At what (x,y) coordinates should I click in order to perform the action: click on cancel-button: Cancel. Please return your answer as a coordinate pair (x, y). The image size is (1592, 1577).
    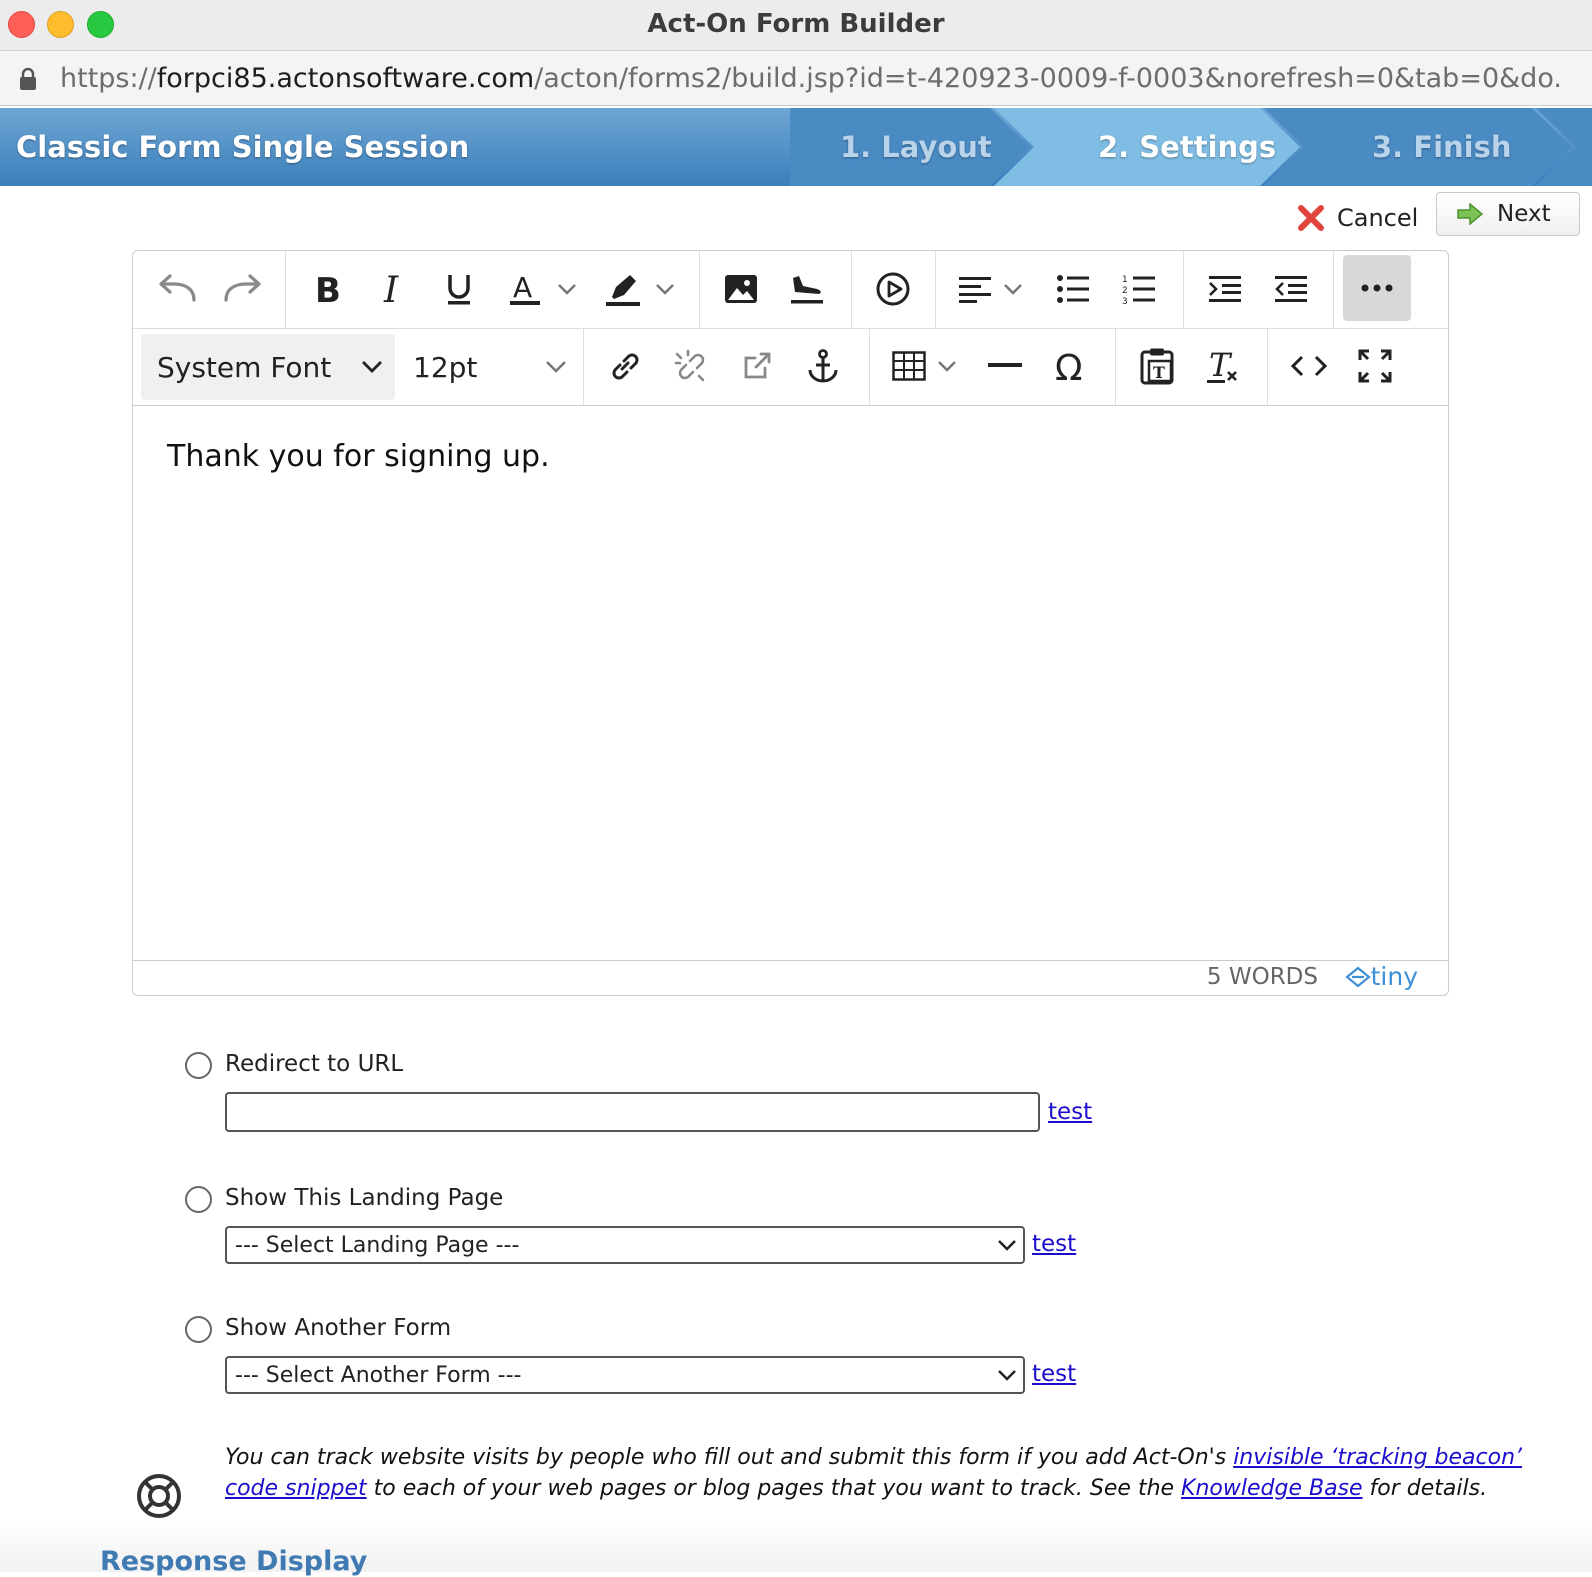
    Looking at the image, I should click on (1357, 218).